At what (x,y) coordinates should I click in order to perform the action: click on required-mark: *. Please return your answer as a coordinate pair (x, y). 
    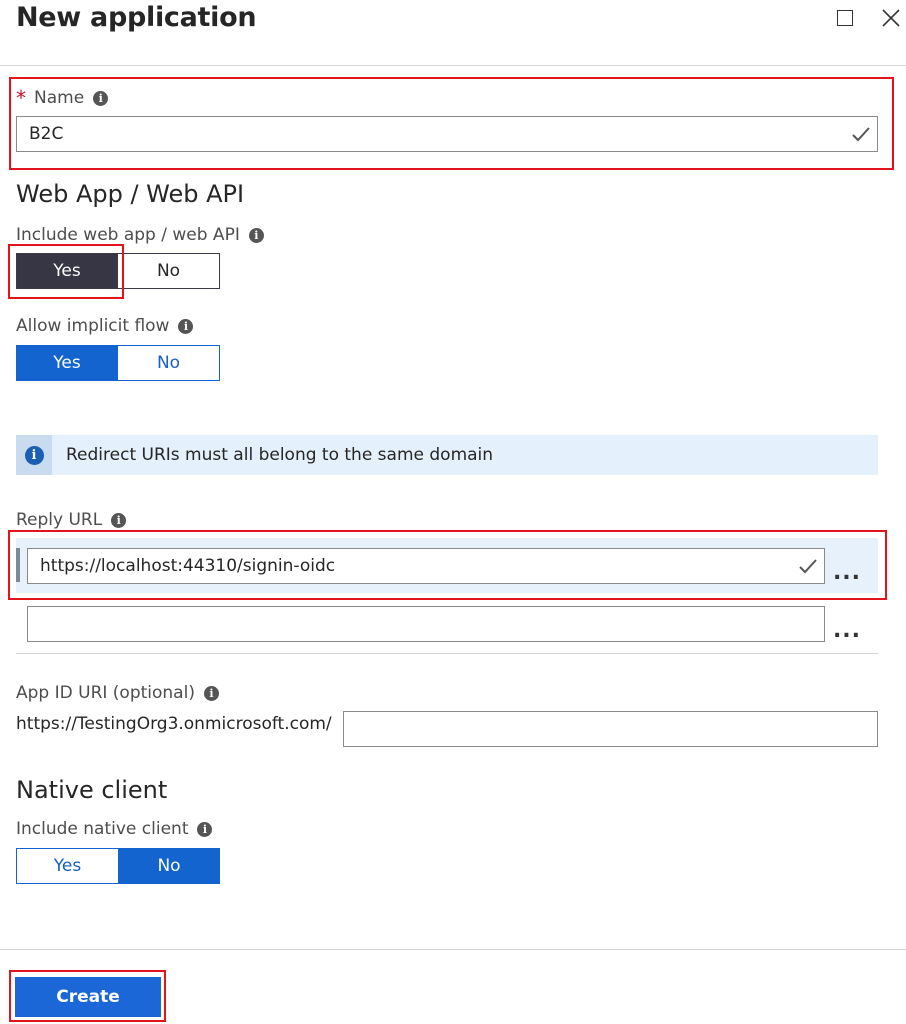
    Looking at the image, I should click on (21, 98).